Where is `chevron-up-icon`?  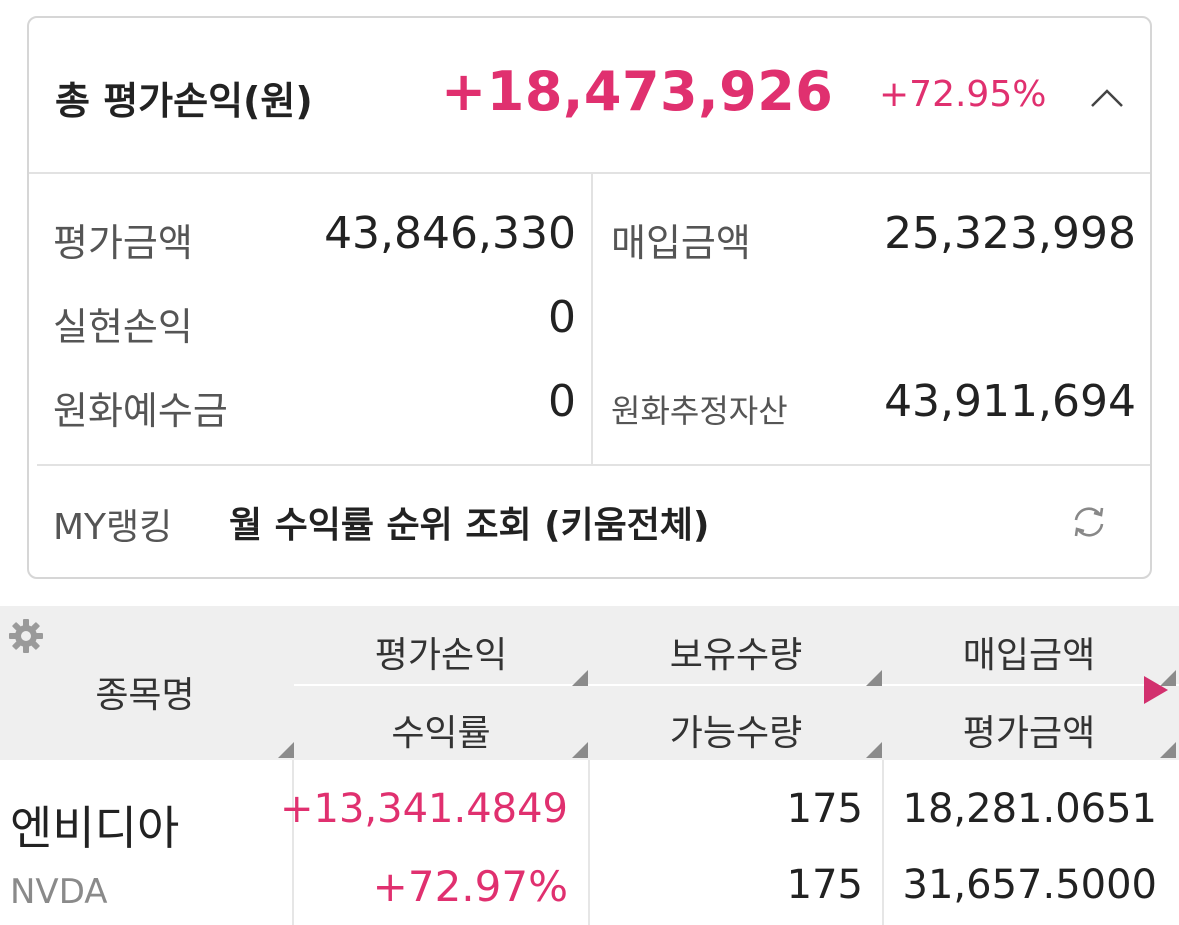 chevron-up-icon is located at coordinates (1107, 98).